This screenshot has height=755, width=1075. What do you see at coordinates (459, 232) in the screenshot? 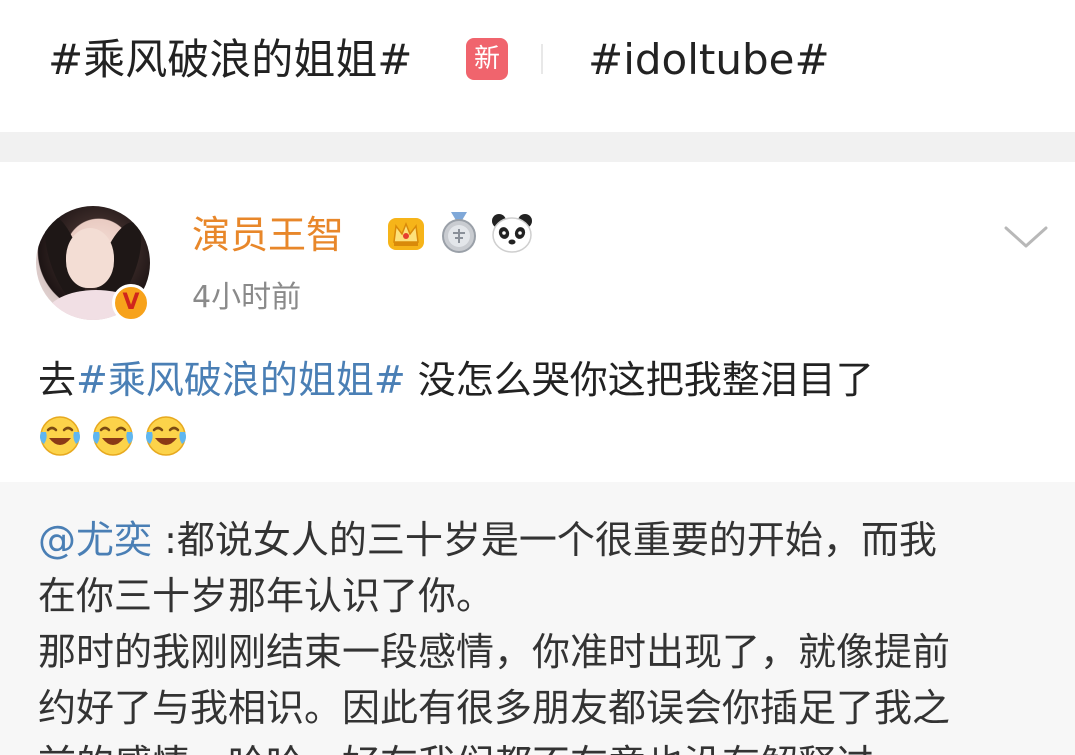
I see `medal-icon` at bounding box center [459, 232].